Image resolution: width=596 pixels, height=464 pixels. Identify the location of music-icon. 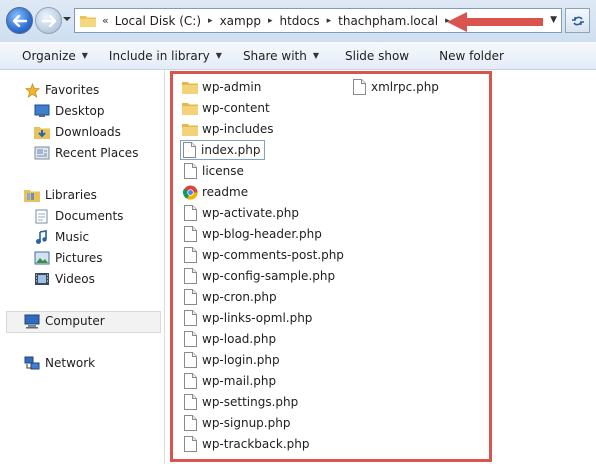
(42, 237).